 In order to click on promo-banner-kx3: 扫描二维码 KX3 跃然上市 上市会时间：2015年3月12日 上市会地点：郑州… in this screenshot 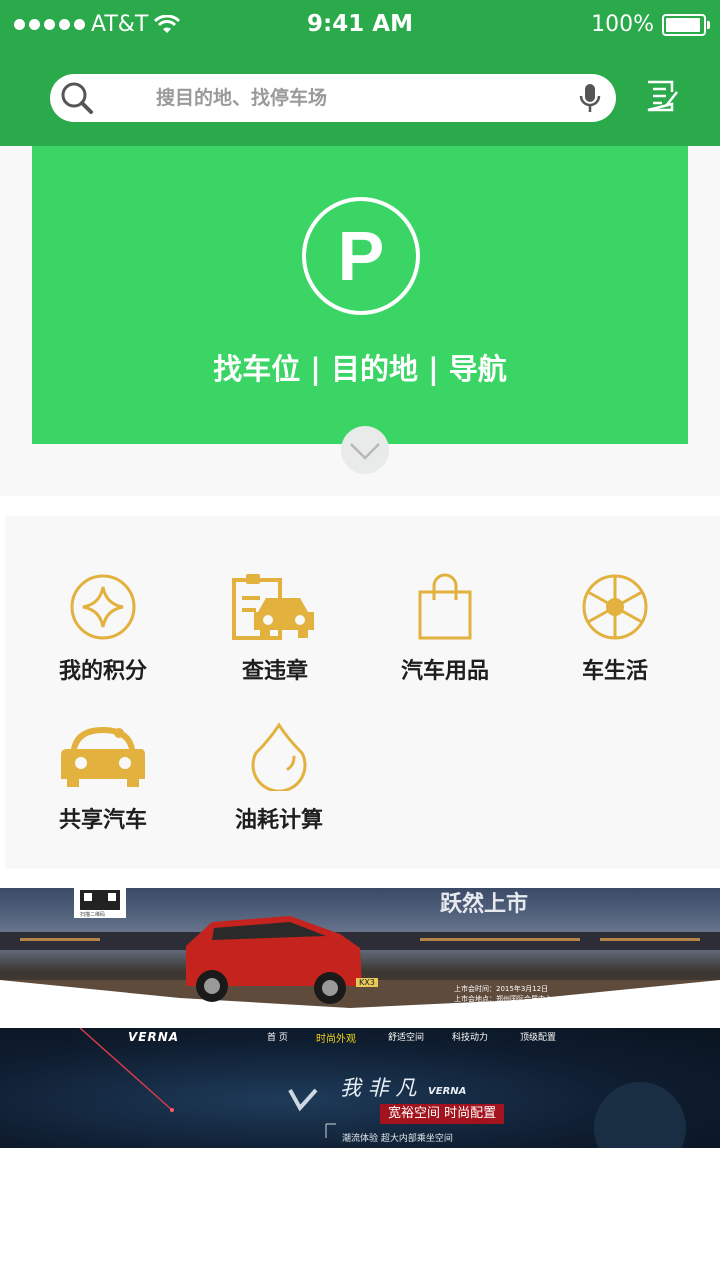, I will do `click(360, 948)`.